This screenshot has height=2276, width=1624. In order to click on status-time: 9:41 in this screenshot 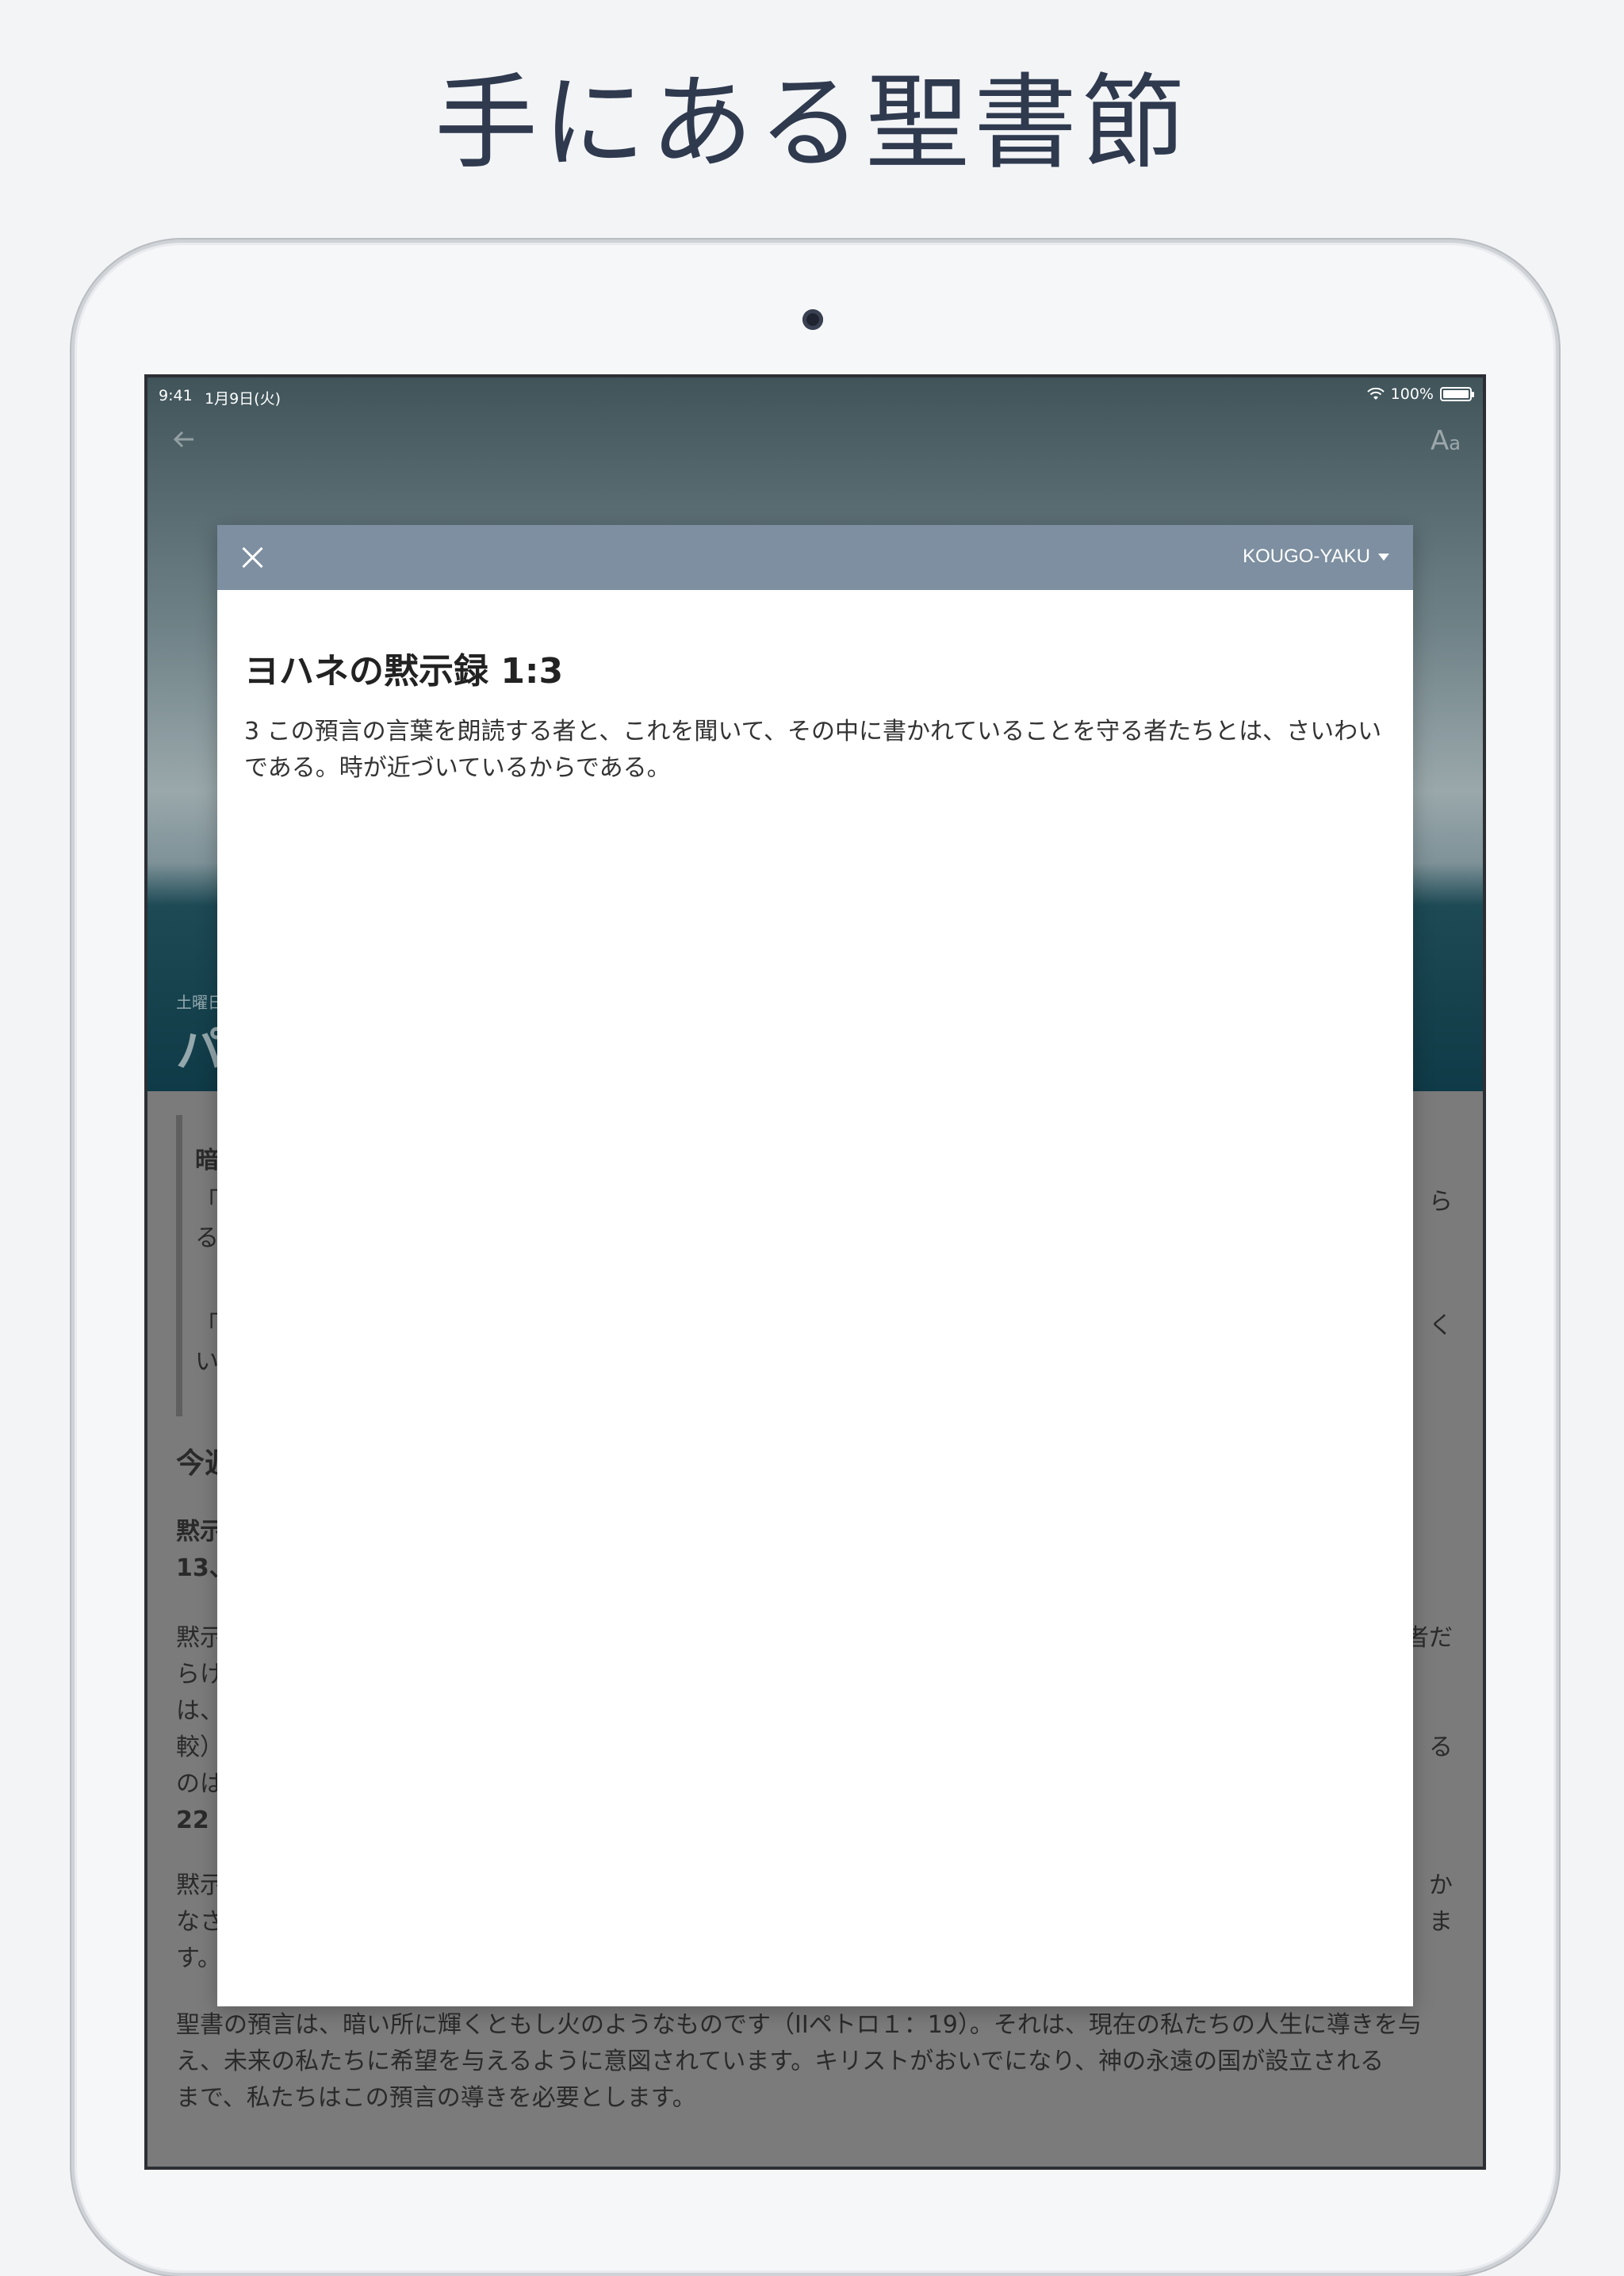, I will do `click(176, 395)`.